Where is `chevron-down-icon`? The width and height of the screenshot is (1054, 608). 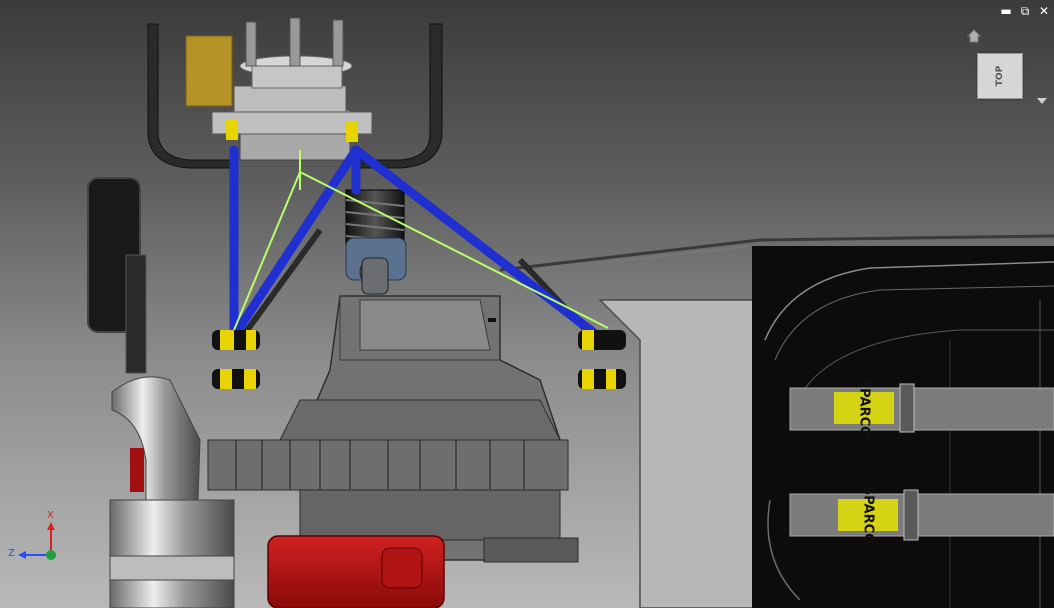
chevron-down-icon is located at coordinates (1042, 101).